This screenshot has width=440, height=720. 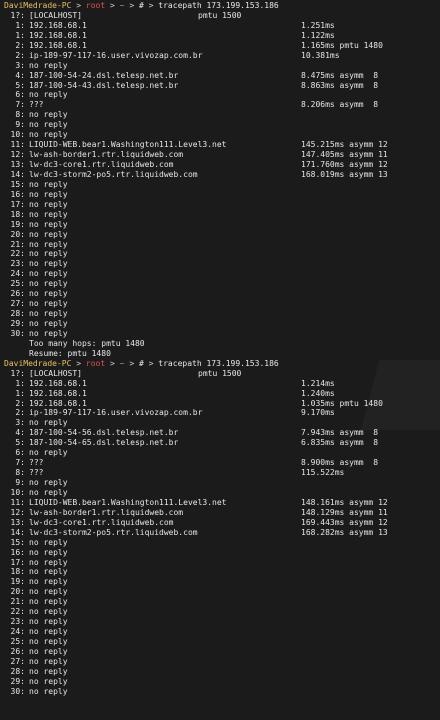 What do you see at coordinates (220, 294) in the screenshot?
I see `hop-line: 26: no reply` at bounding box center [220, 294].